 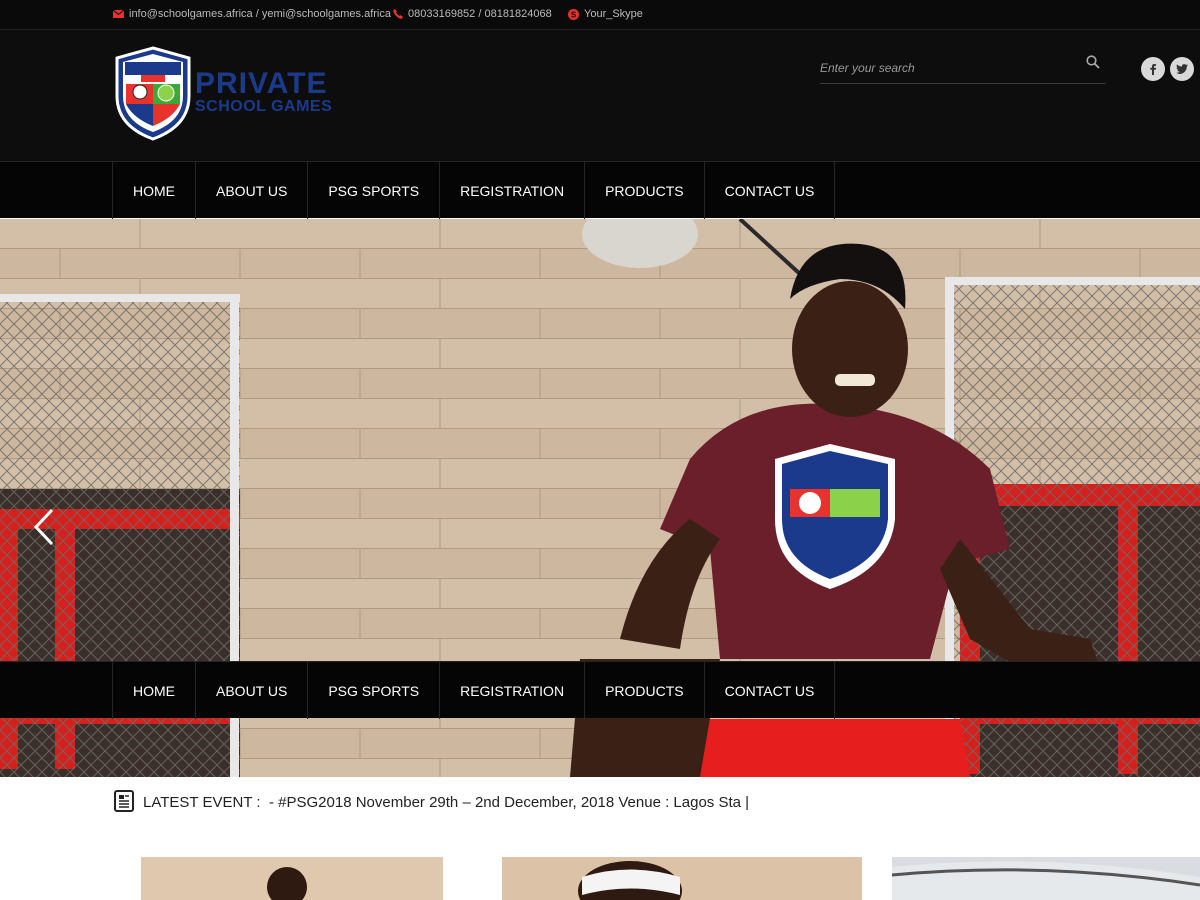 I want to click on psg-shield-logo, so click(x=153, y=93).